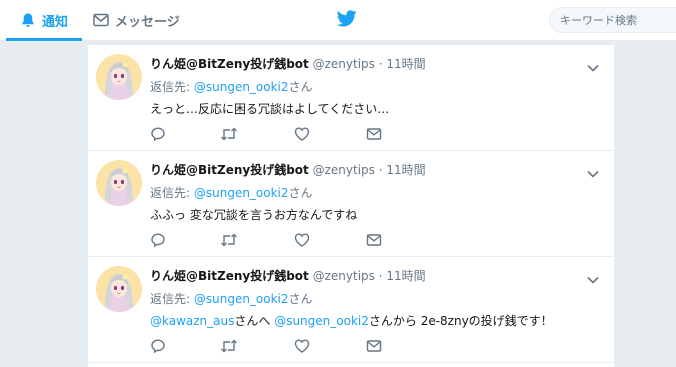 Image resolution: width=676 pixels, height=367 pixels. What do you see at coordinates (612, 20) in the screenshot?
I see `search-input` at bounding box center [612, 20].